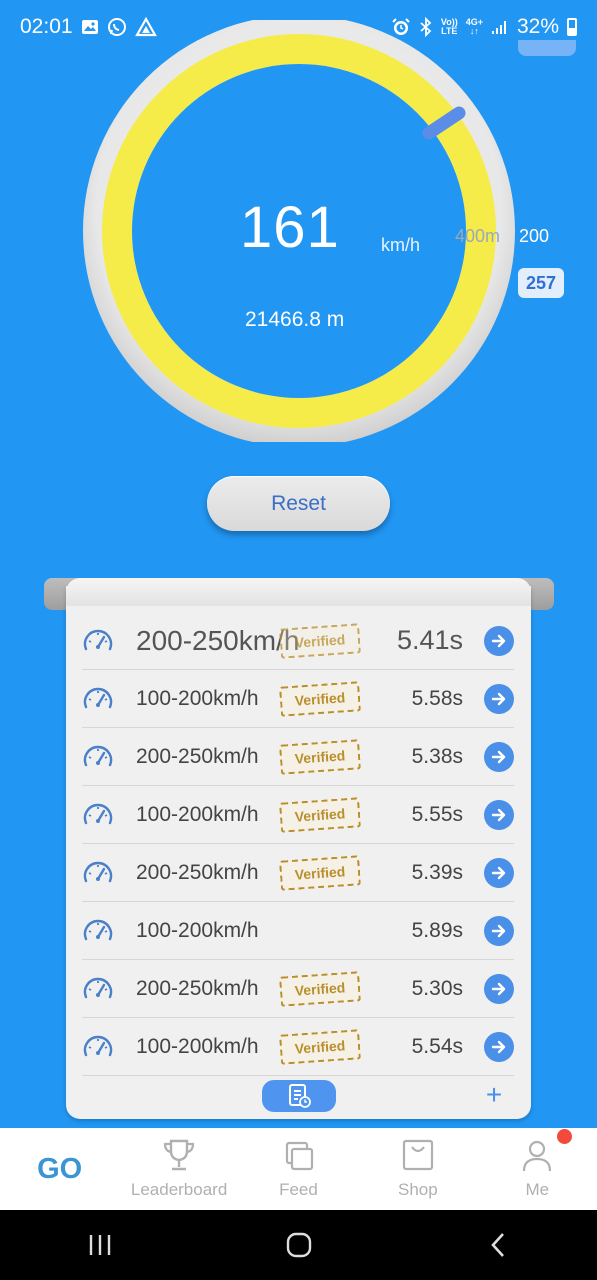 This screenshot has width=597, height=1280. Describe the element at coordinates (572, 27) in the screenshot. I see `battery-icon` at that location.